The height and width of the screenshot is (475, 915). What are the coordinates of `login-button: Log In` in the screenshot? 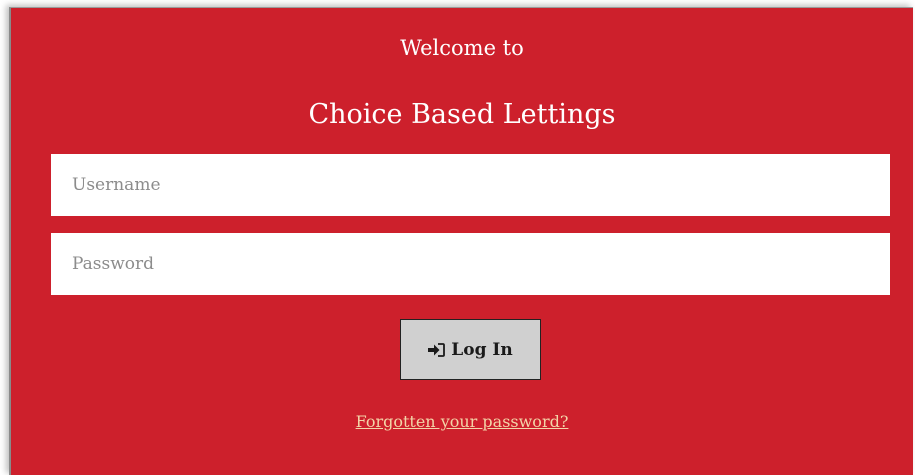 It's located at (470, 349).